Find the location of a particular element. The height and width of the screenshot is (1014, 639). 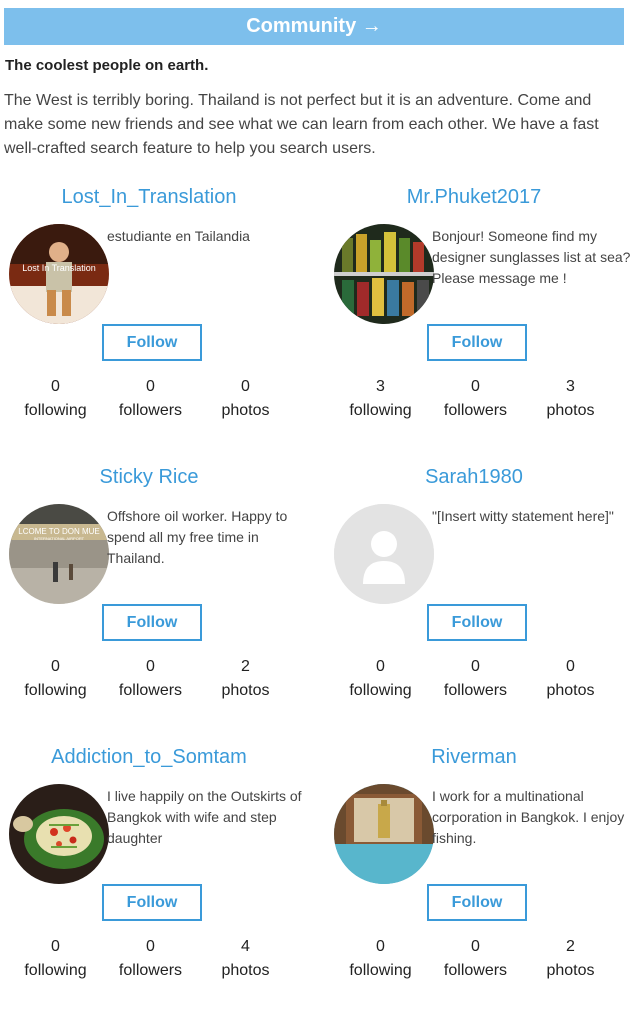

user-bio: estudiante en Tailandia is located at coordinates (178, 236).